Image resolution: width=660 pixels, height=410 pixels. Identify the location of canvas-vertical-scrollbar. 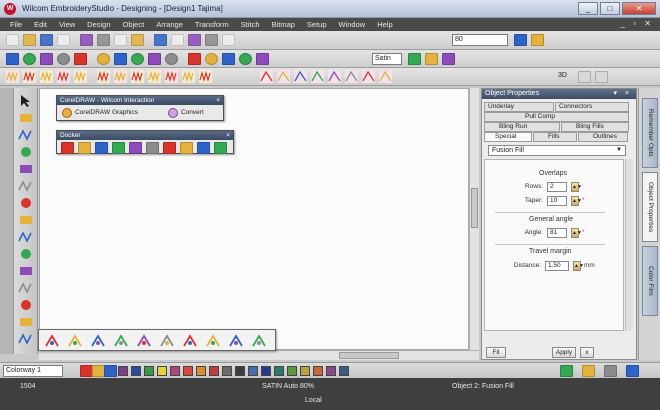
(474, 219).